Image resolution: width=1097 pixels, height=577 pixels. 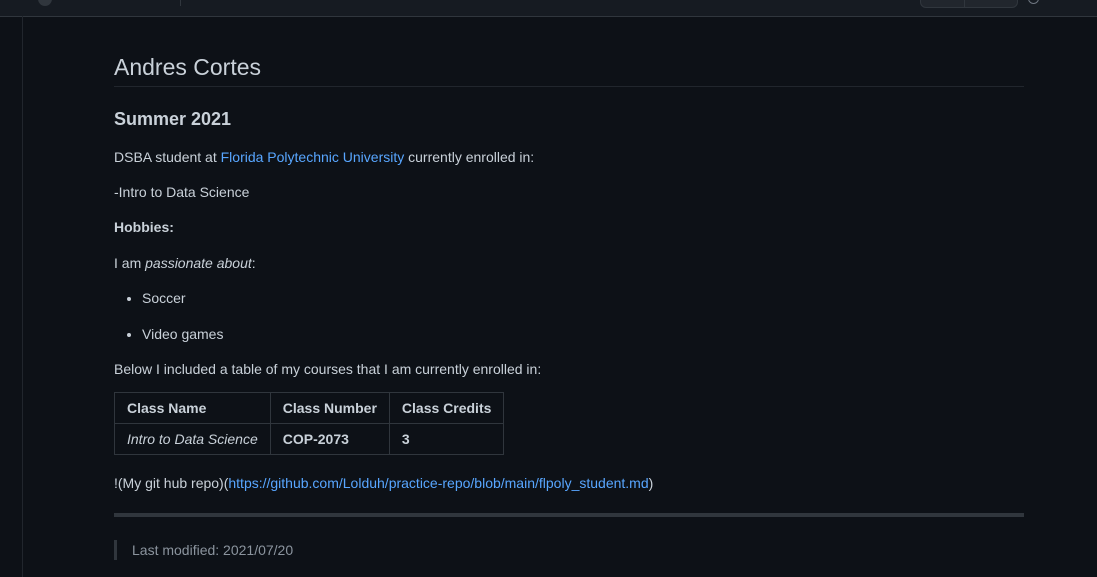 I want to click on passion-suffix: :, so click(x=253, y=263).